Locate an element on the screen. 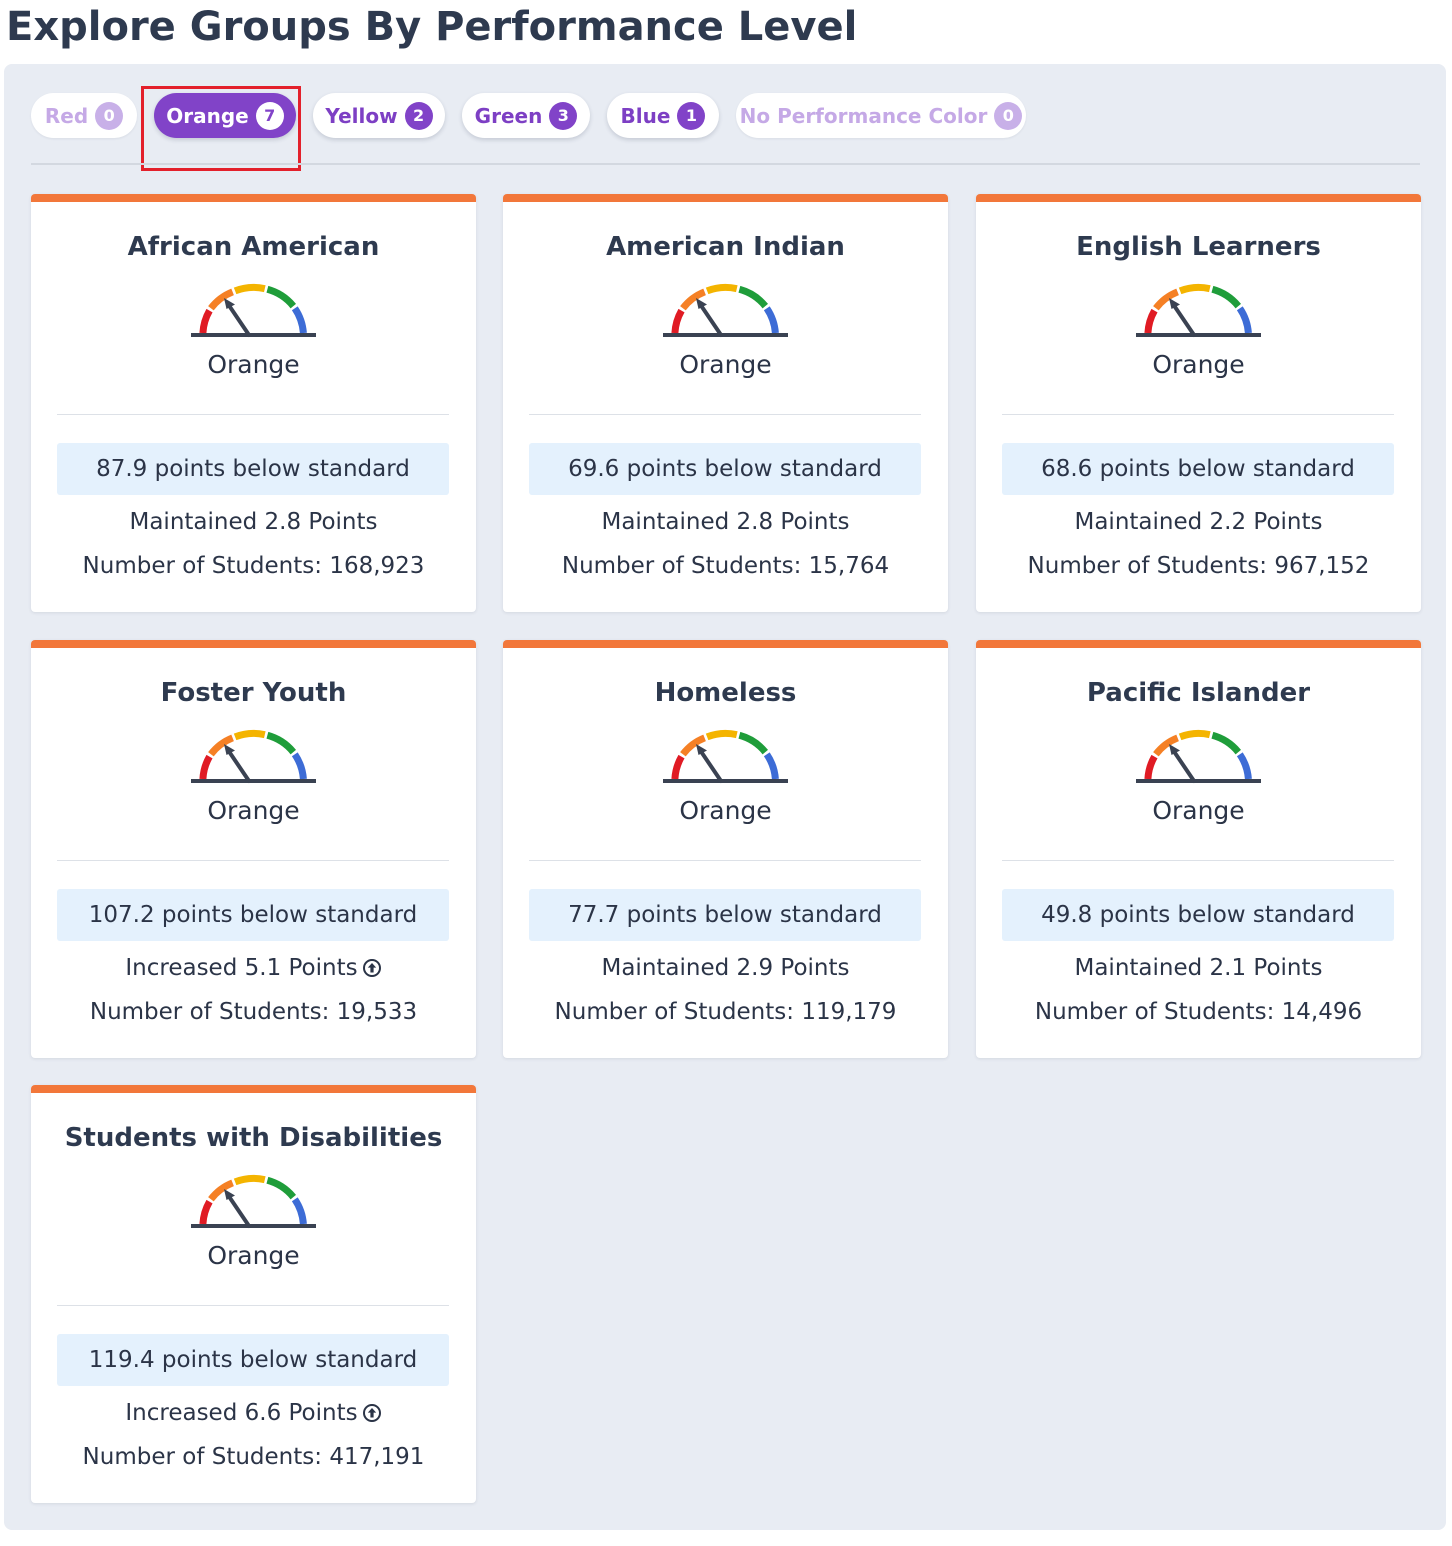 The height and width of the screenshot is (1546, 1452). change-label: Maintained 2.2 Points is located at coordinates (1198, 522).